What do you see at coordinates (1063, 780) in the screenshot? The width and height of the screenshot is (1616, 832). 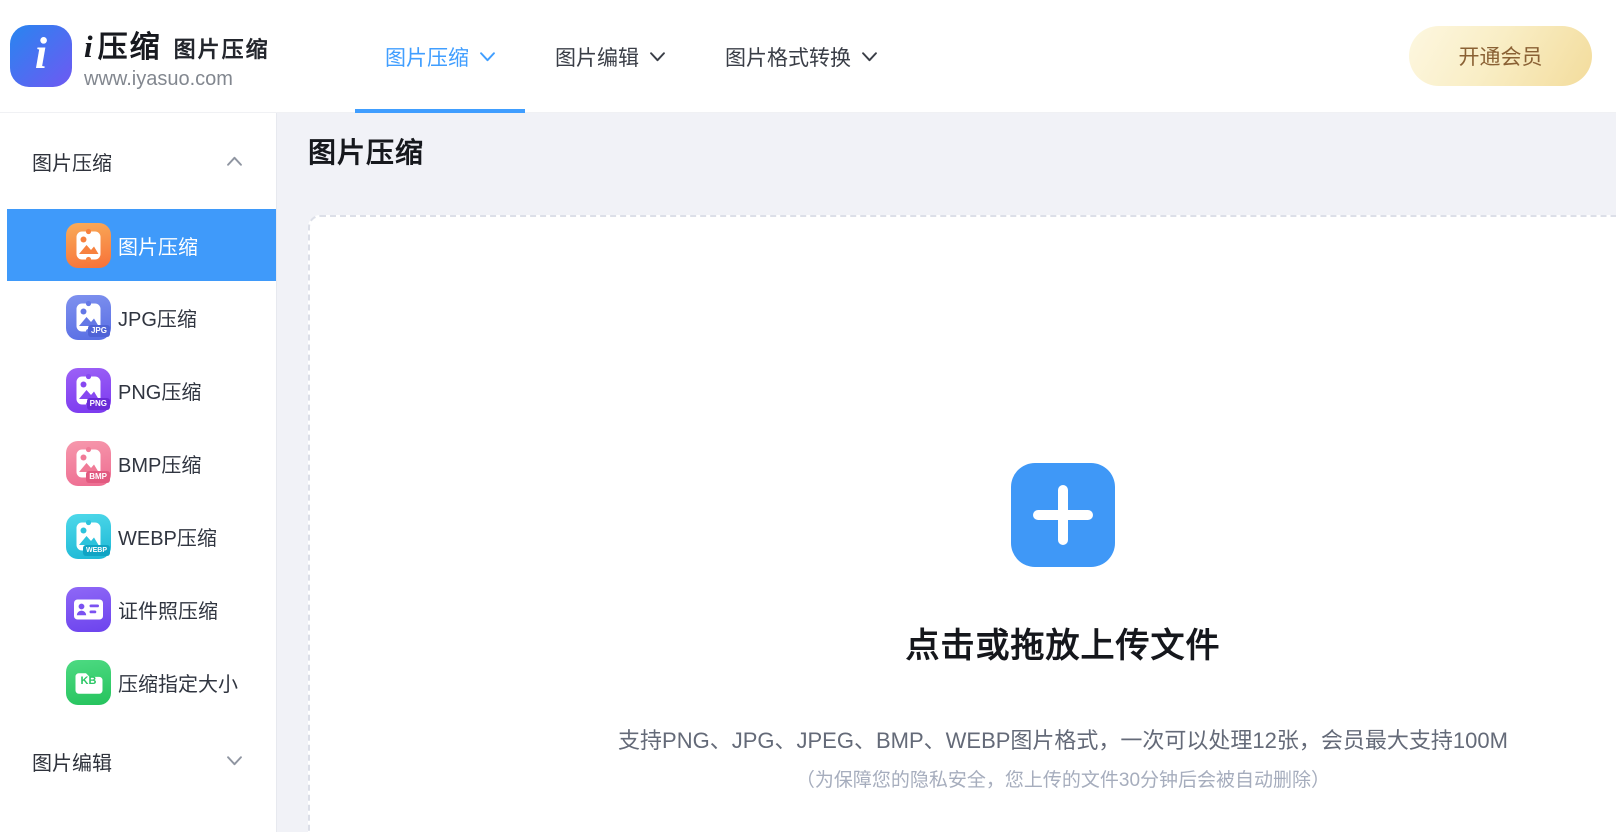 I see `upload-privacy-text: （为保障您的隐私安全，您上传的文件30分钟后会被自动删除）` at bounding box center [1063, 780].